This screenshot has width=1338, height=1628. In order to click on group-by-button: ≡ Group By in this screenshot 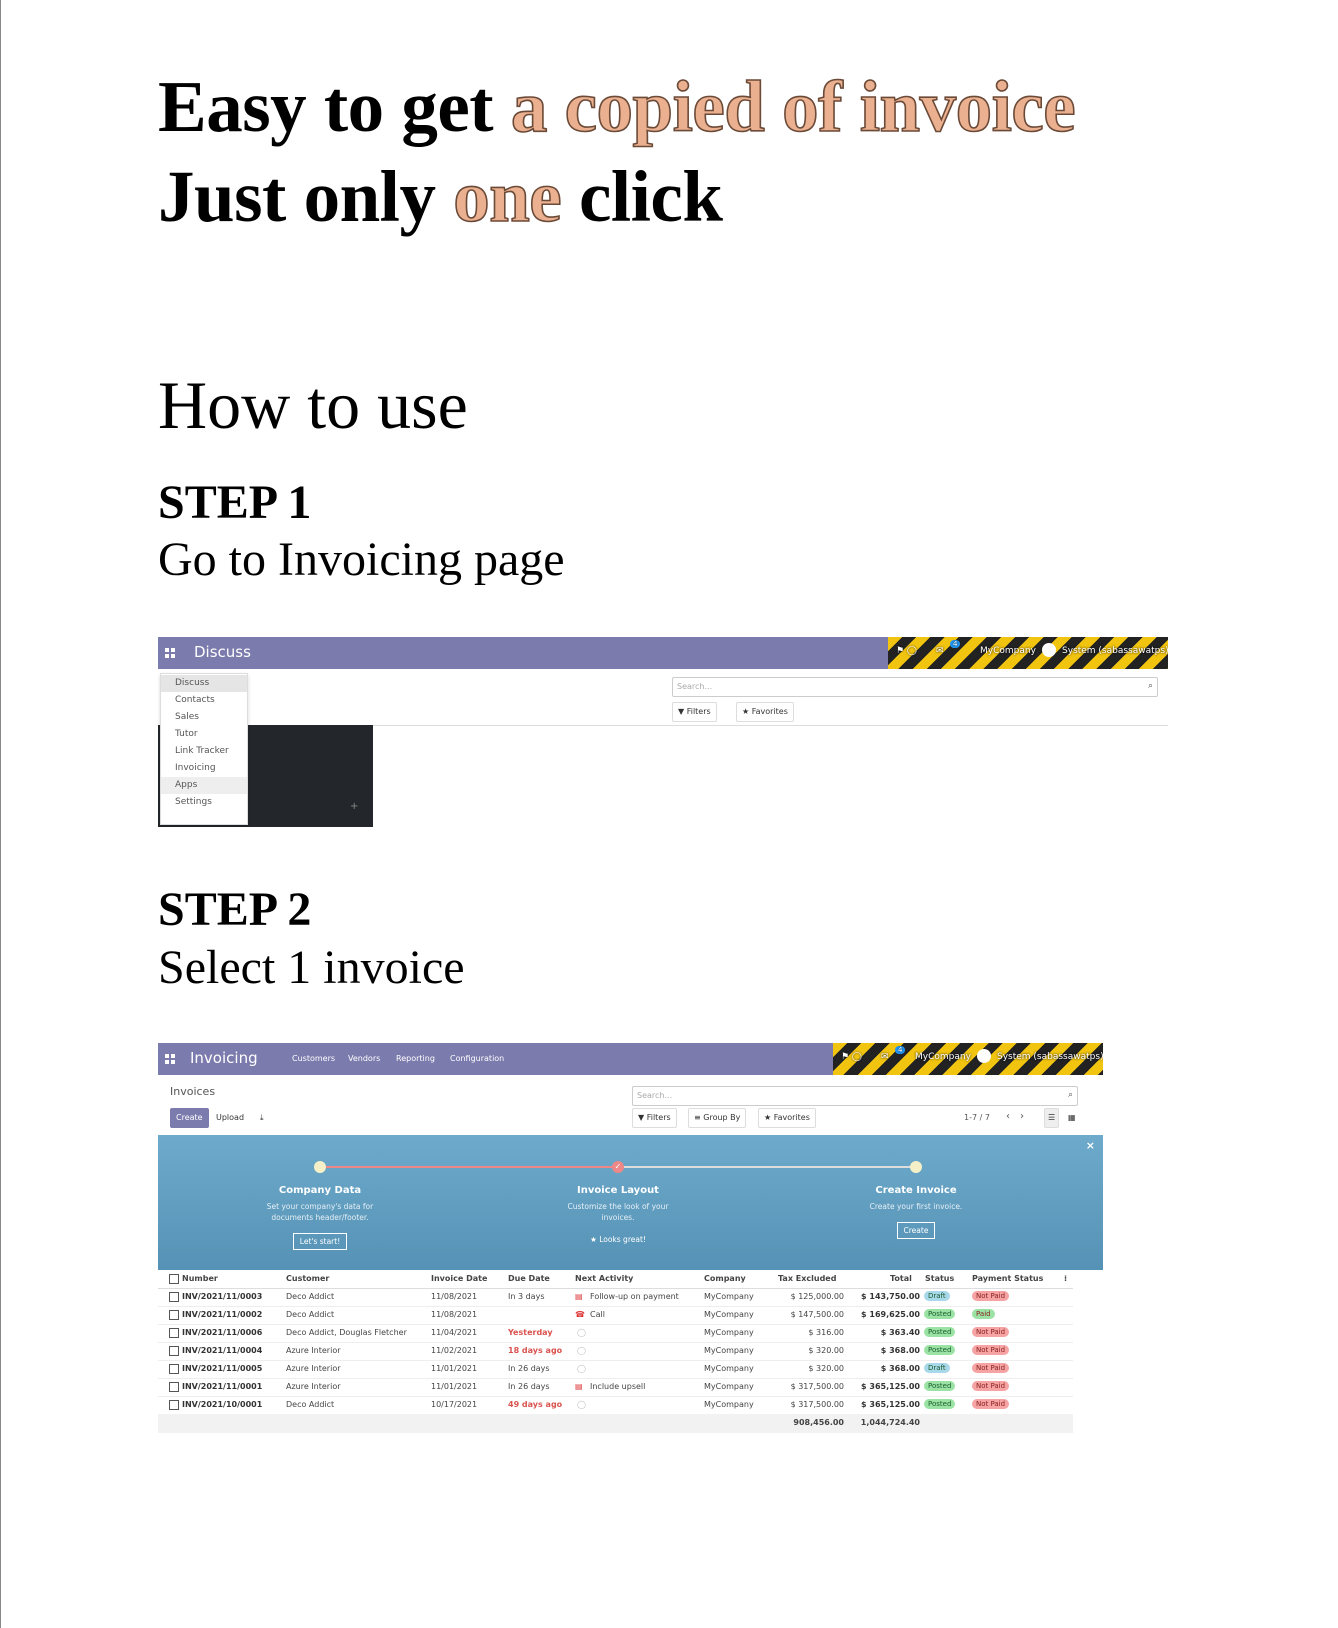, I will do `click(717, 1118)`.